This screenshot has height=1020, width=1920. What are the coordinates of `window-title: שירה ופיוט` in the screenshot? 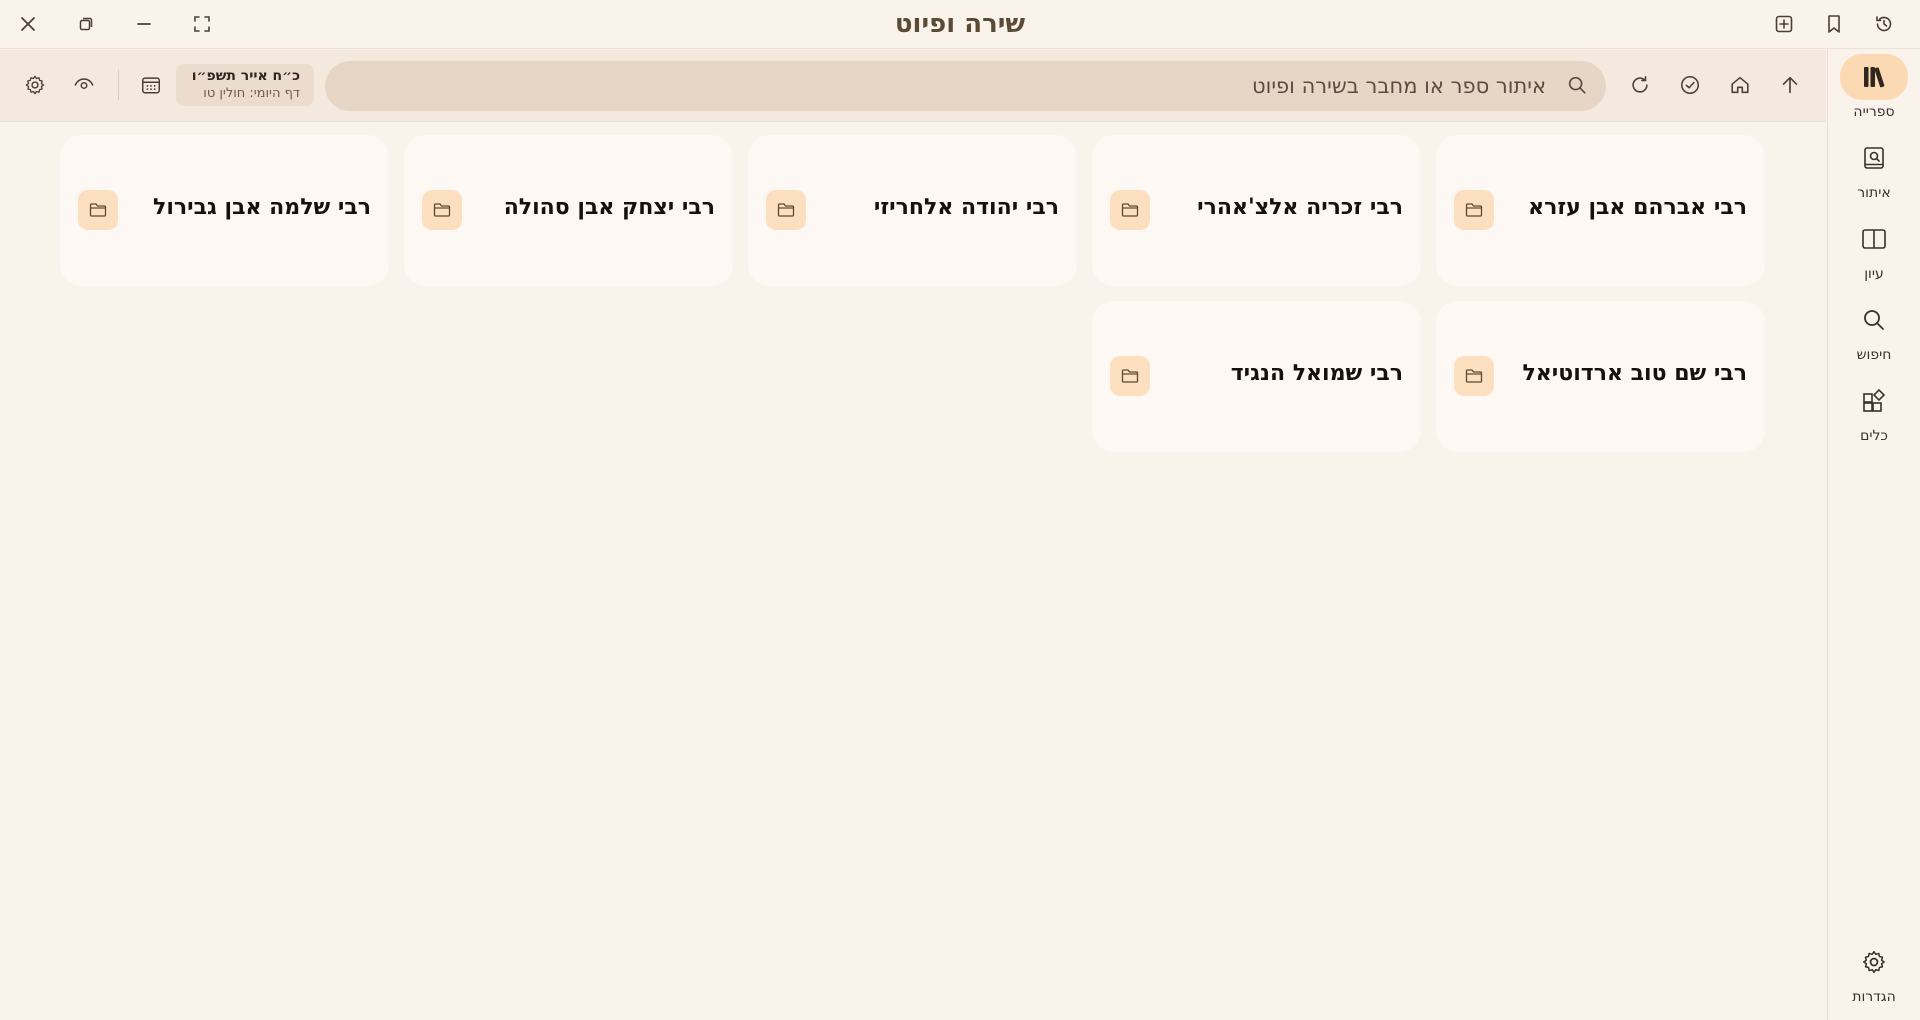 It's located at (960, 24).